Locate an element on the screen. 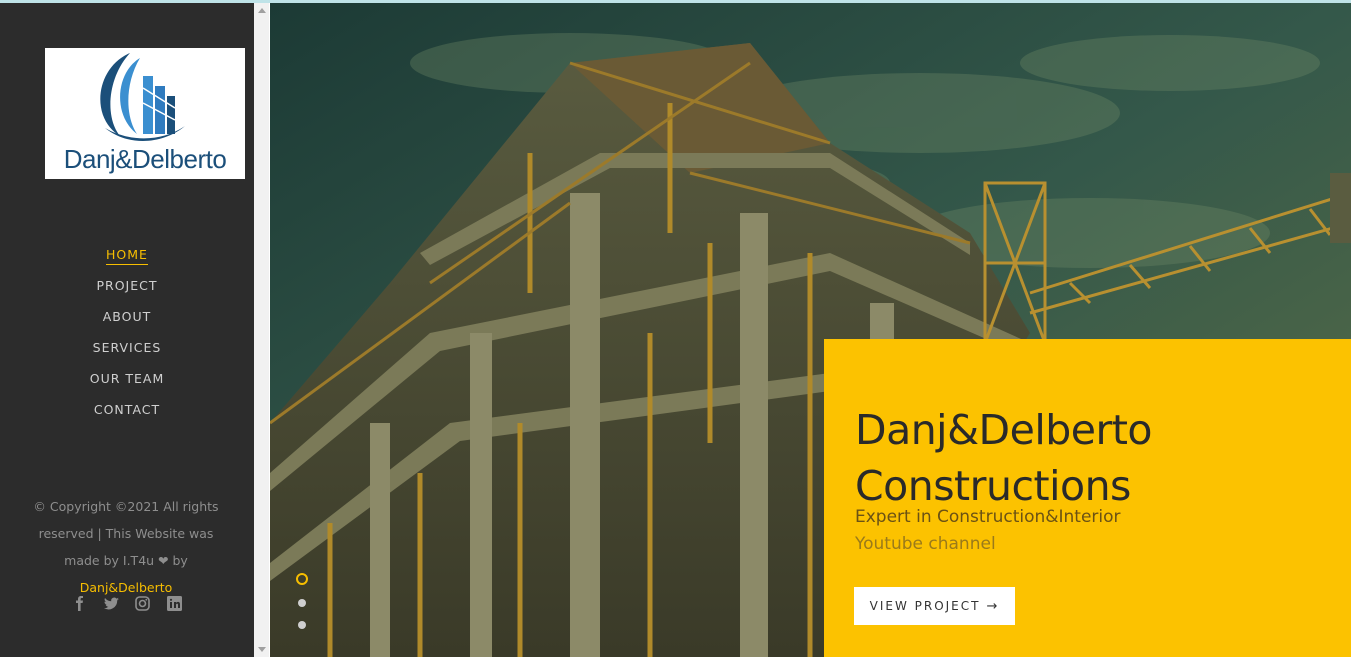 The width and height of the screenshot is (1351, 657). scroll-down-arrow-icon is located at coordinates (262, 649).